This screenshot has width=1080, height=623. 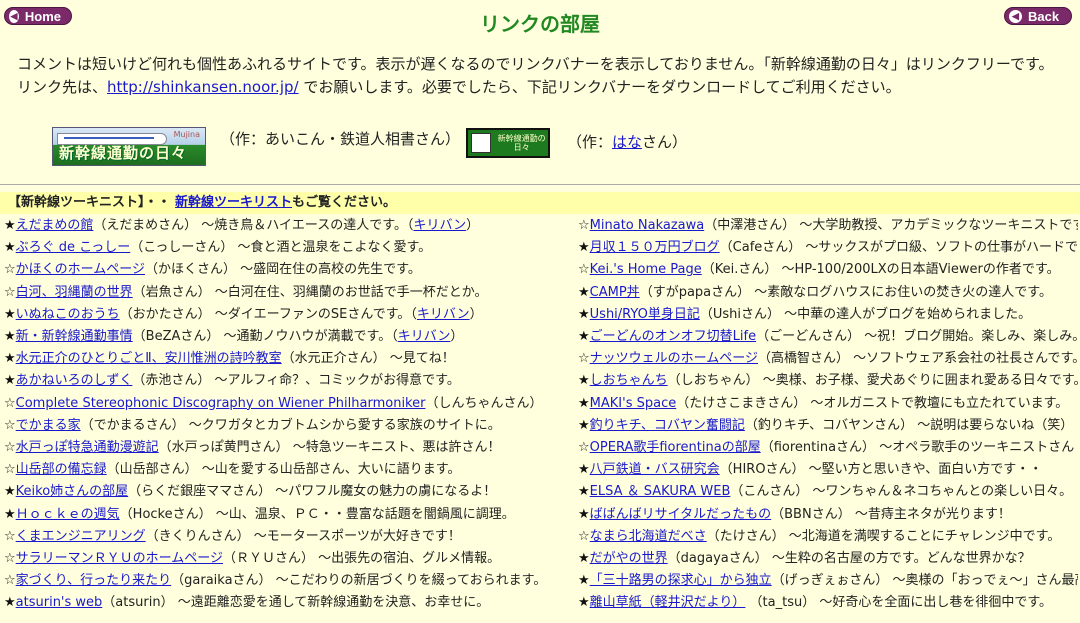 I want to click on section-head-prefix: 【新幹線ツーキニスト】・・, so click(x=92, y=202).